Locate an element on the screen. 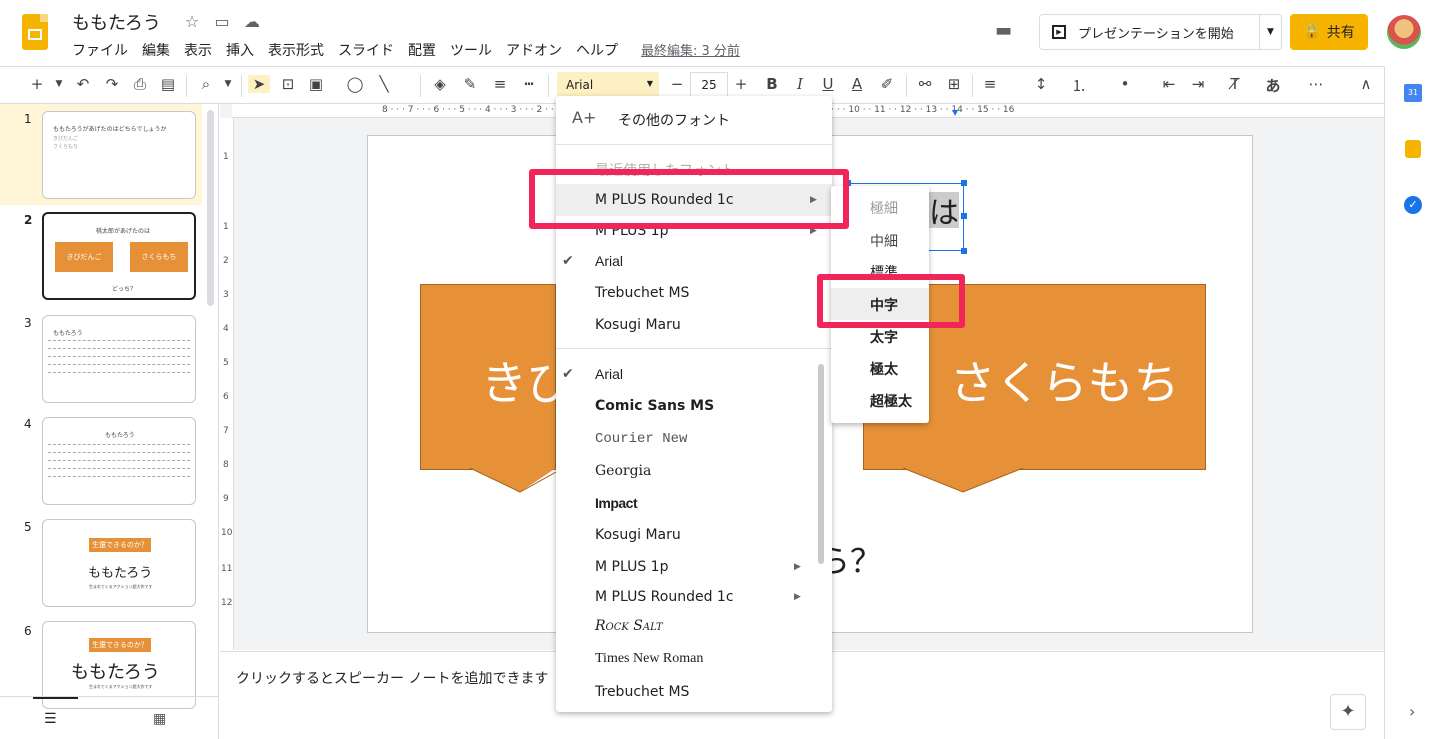 The width and height of the screenshot is (1440, 739). document-title: ももたろう is located at coordinates (116, 22).